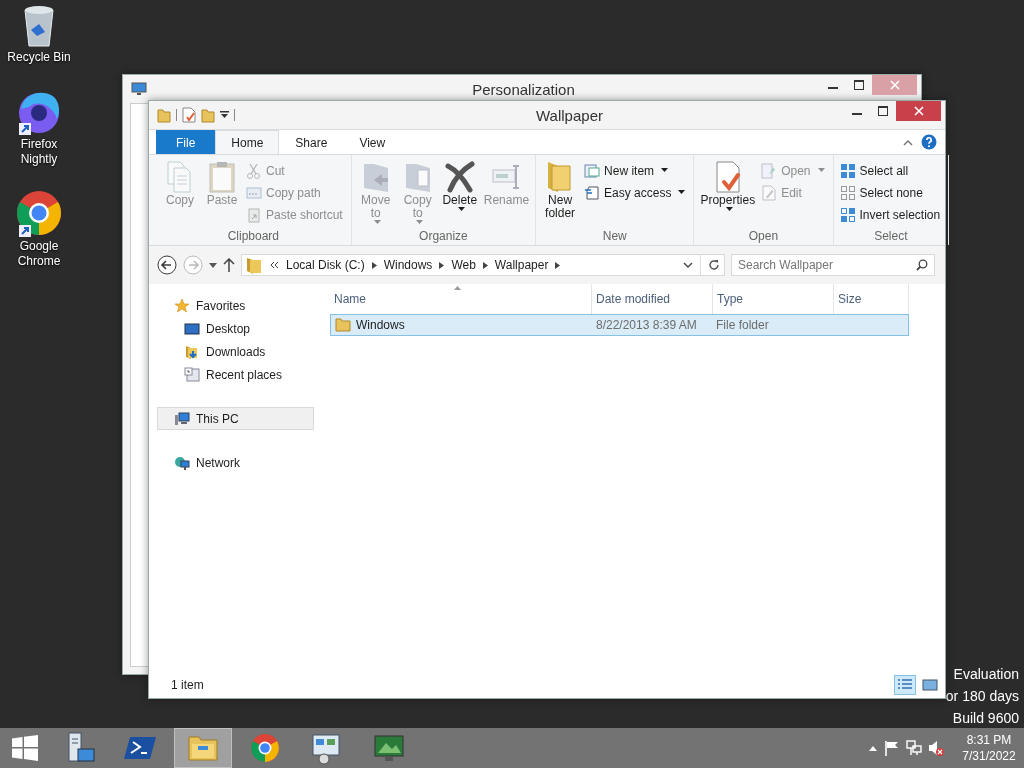 This screenshot has height=768, width=1024. Describe the element at coordinates (254, 192) in the screenshot. I see `copy-path-icon` at that location.